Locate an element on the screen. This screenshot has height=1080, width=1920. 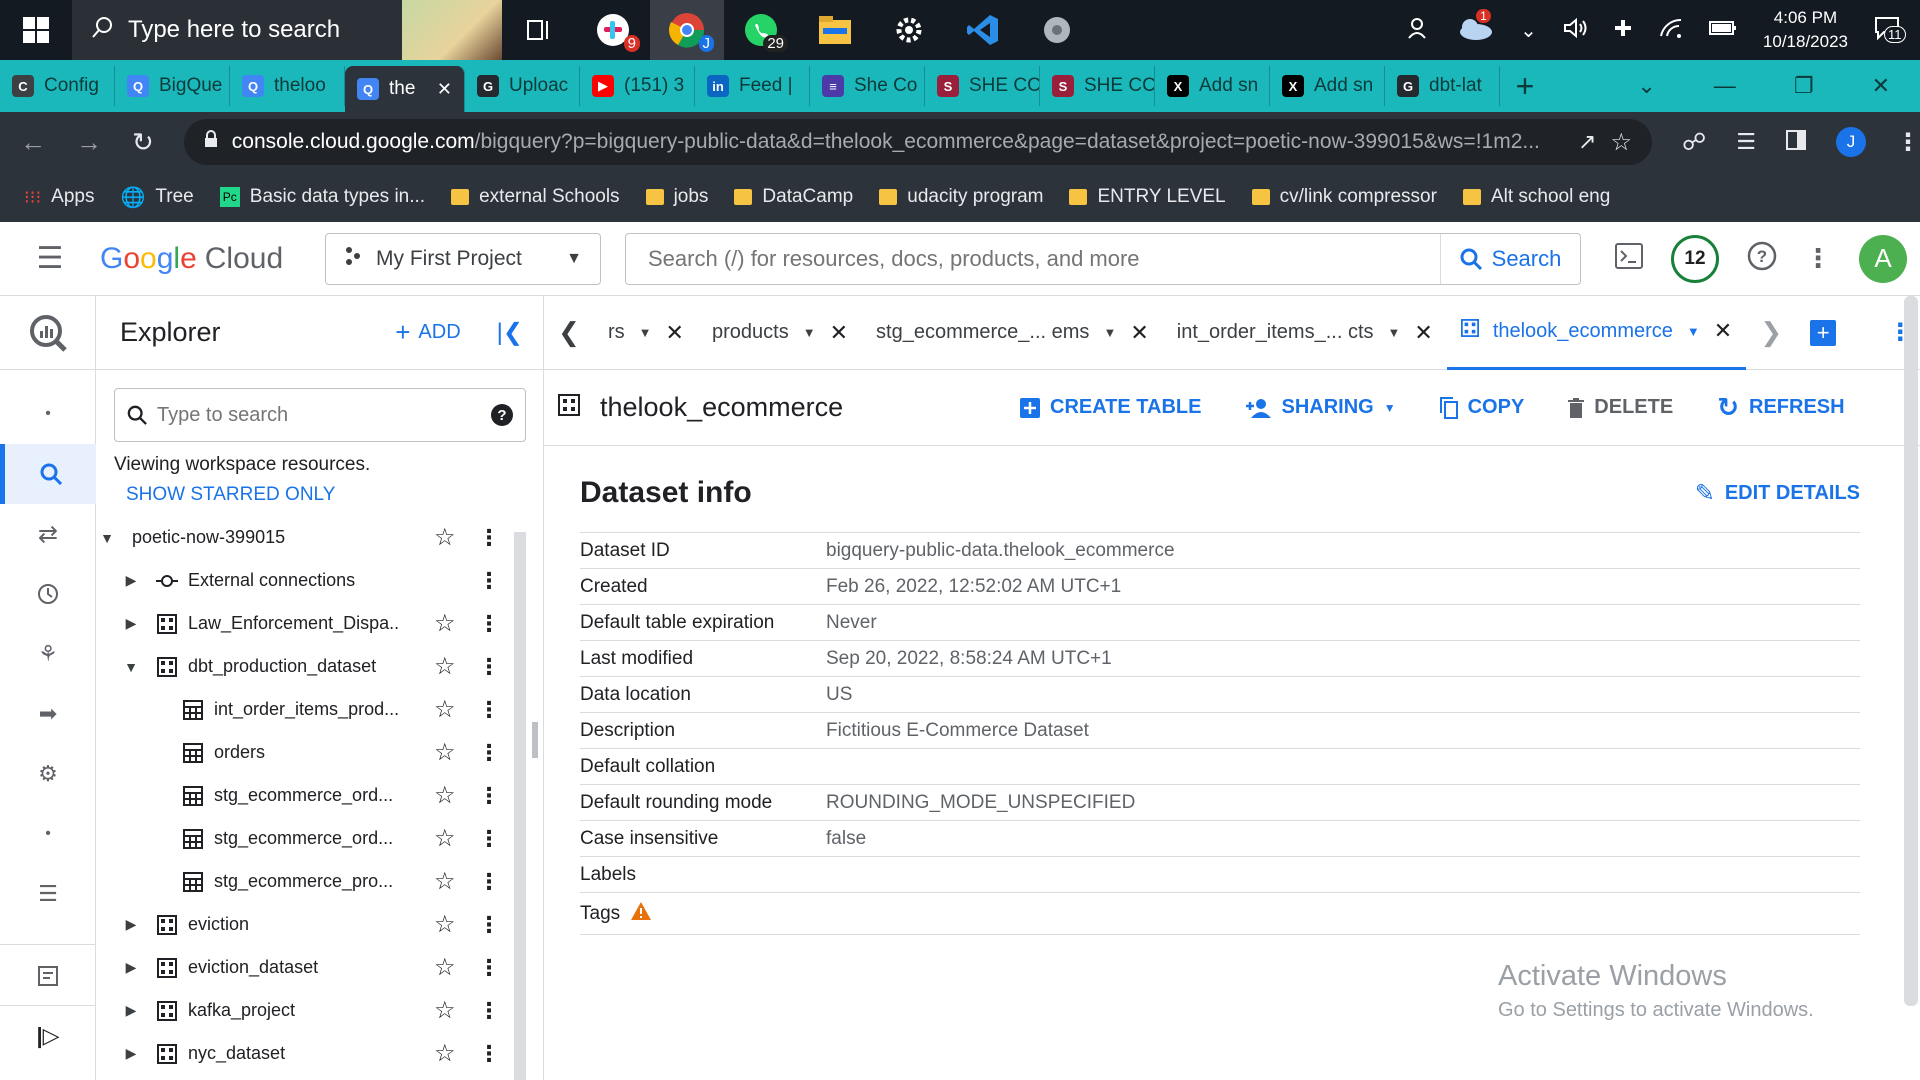
close-tab-icon: ✕ is located at coordinates (444, 89).